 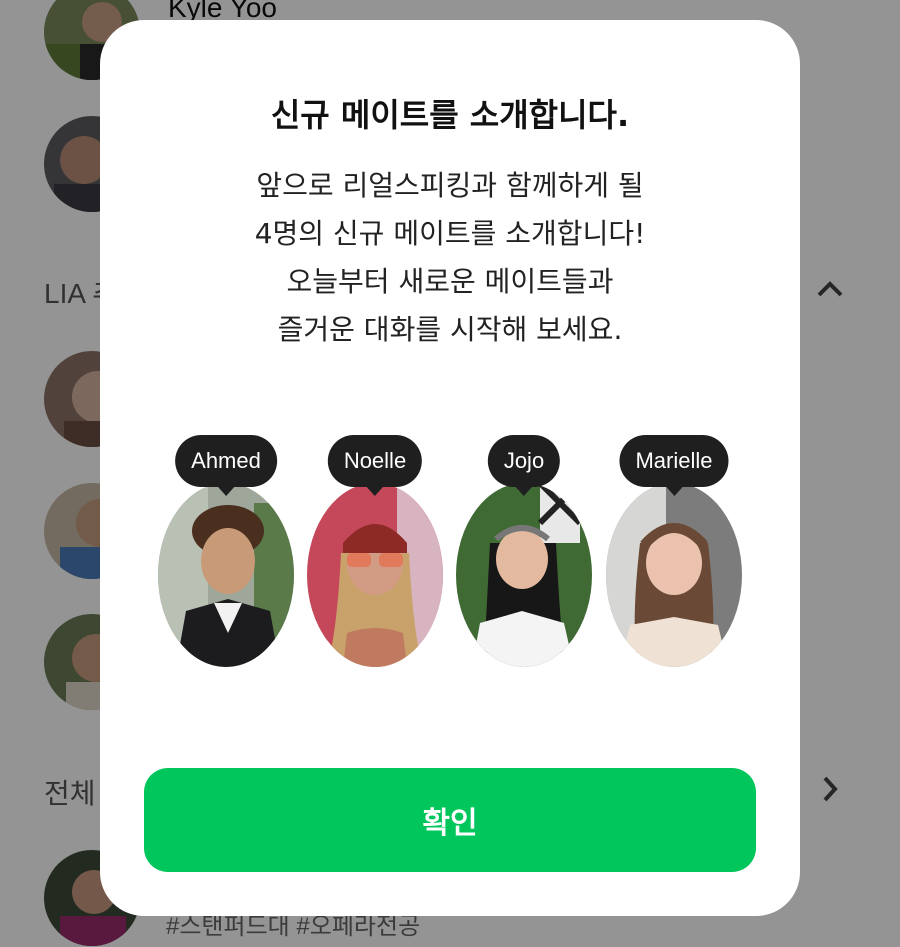 What do you see at coordinates (450, 115) in the screenshot?
I see `dialog-title: 신규 메이트를 소개합니다.` at bounding box center [450, 115].